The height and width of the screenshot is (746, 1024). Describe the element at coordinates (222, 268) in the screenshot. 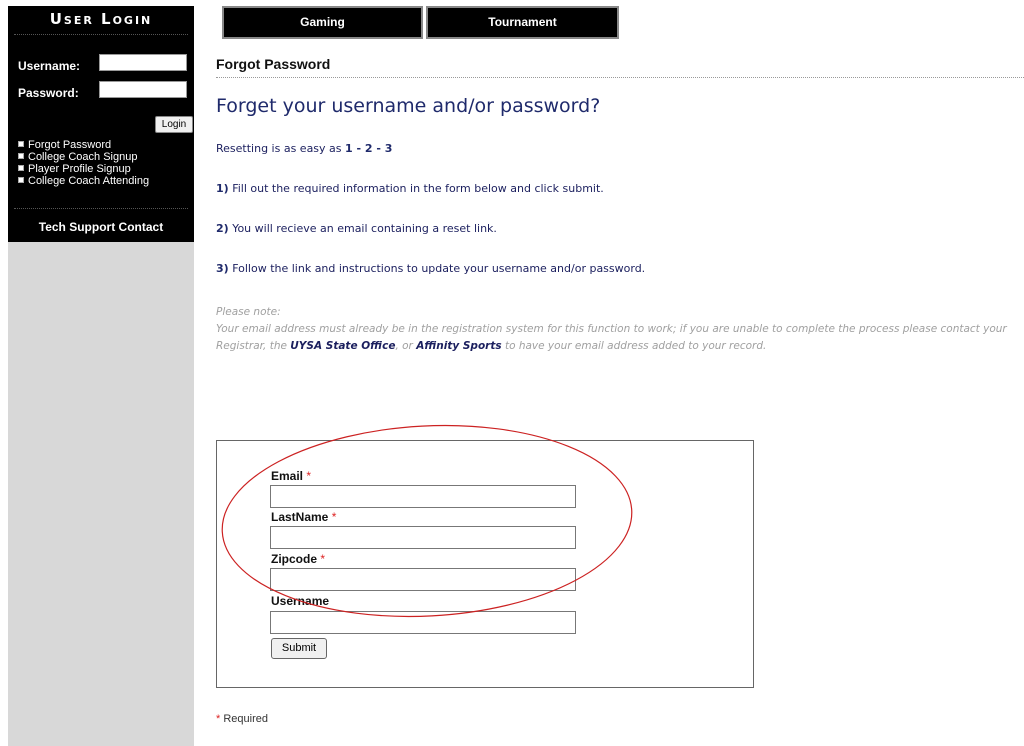

I see `step-number: 3)` at that location.